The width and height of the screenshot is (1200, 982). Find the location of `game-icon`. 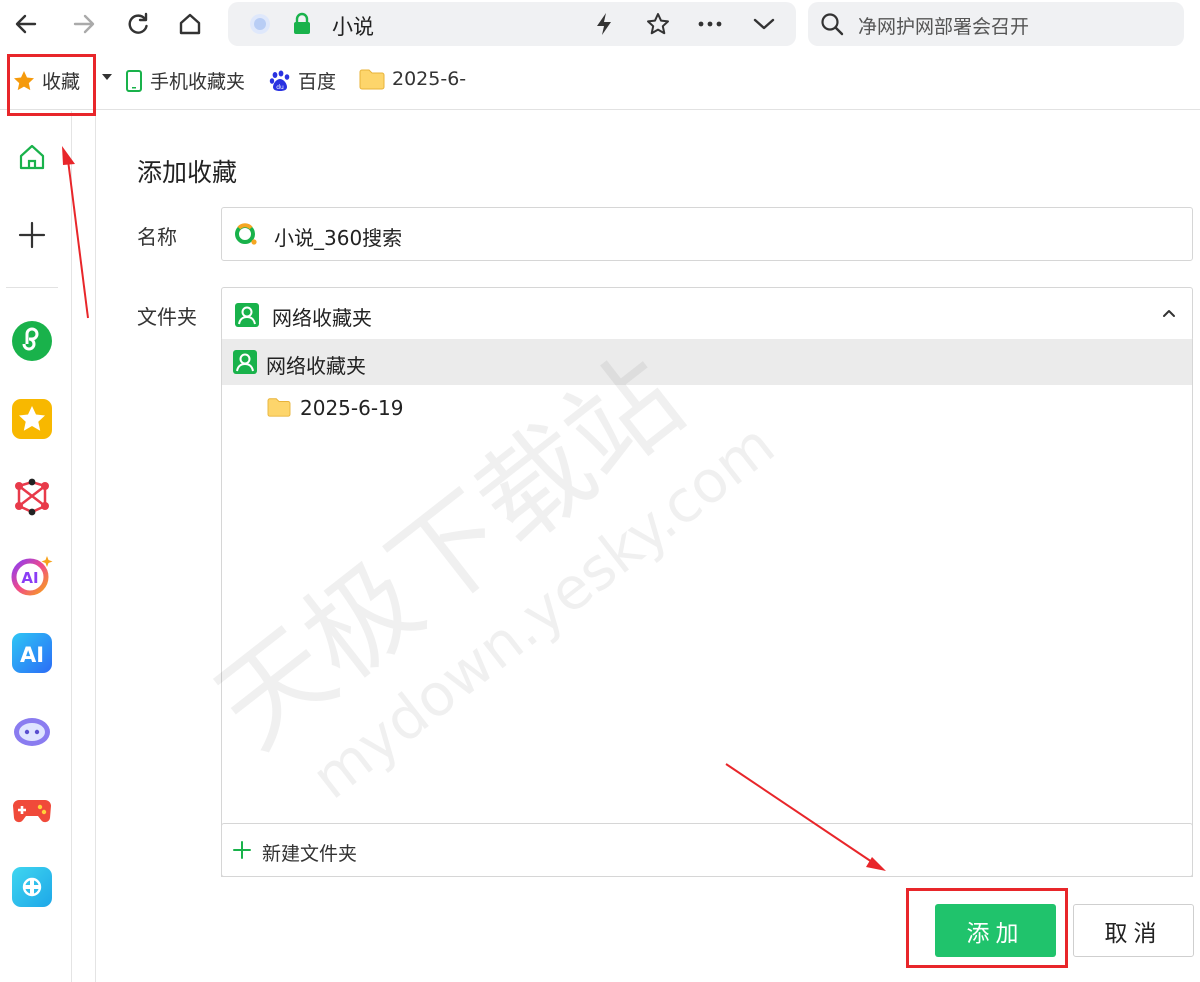

game-icon is located at coordinates (32, 811).